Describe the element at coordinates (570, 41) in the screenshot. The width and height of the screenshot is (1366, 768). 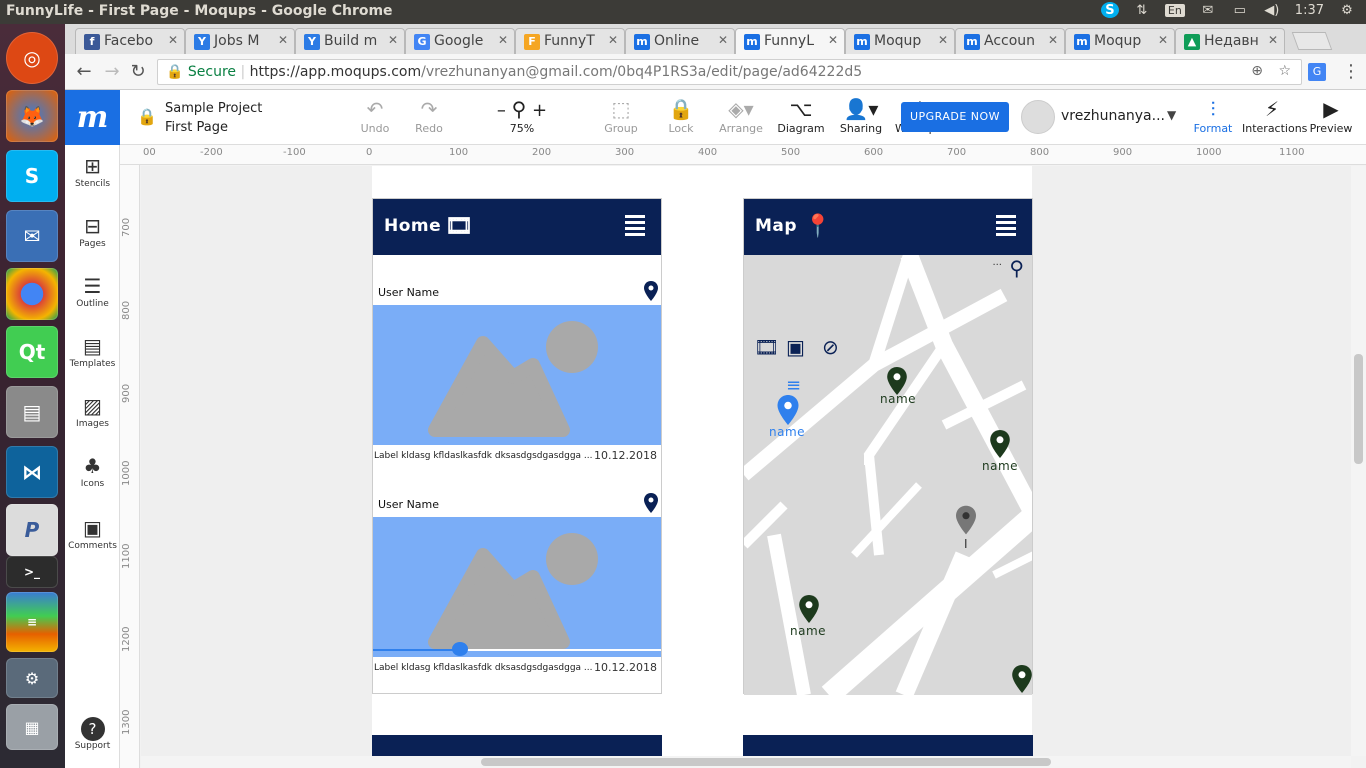
I see `browser-tab: F FunnyT ✕` at that location.